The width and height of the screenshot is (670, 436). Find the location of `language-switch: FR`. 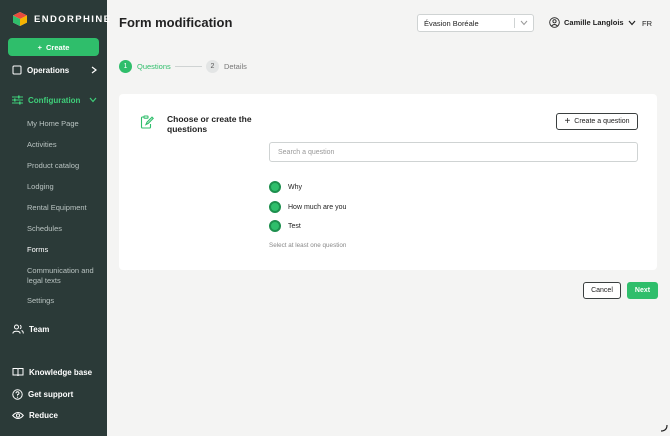

language-switch: FR is located at coordinates (647, 23).